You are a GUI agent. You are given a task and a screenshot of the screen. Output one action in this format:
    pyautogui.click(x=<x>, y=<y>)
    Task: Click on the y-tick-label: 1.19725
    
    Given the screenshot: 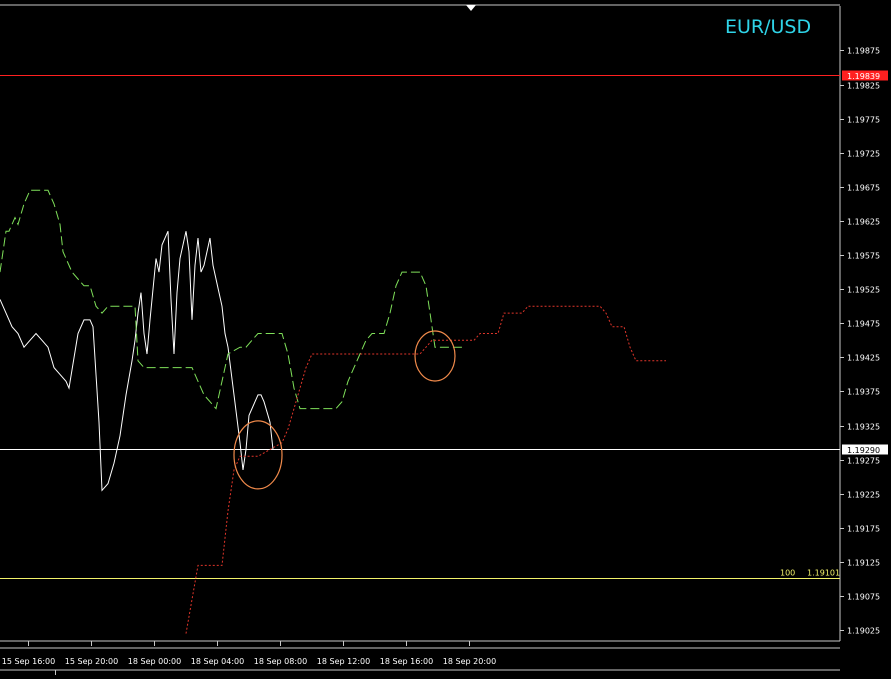 What is the action you would take?
    pyautogui.click(x=863, y=154)
    